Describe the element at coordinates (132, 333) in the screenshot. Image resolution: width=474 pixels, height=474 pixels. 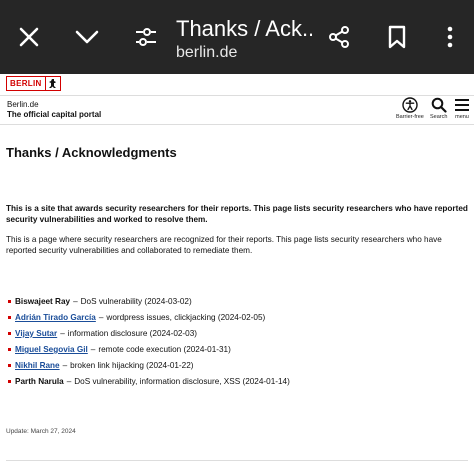
I see `researcher-detail: information disclosure (2024-02-03)` at that location.